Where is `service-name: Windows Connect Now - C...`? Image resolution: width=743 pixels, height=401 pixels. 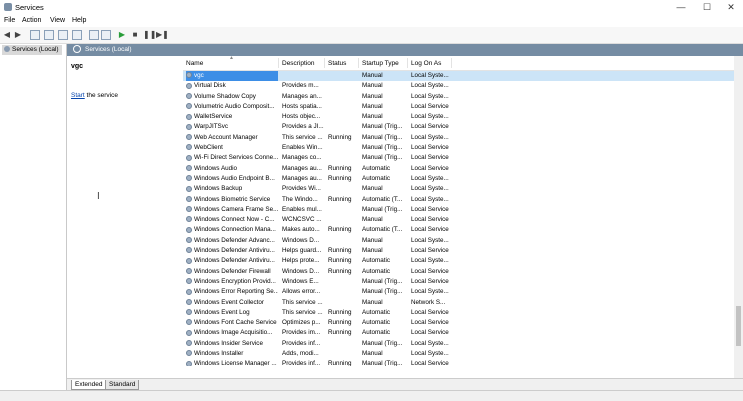
service-name: Windows Connect Now - C... is located at coordinates (234, 220).